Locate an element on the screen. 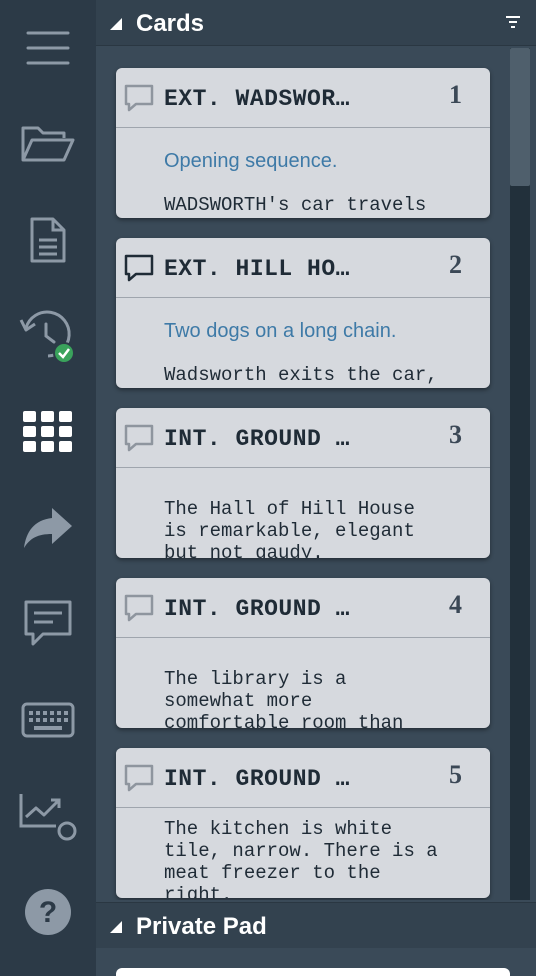  stats-chart-icon is located at coordinates (48, 817).